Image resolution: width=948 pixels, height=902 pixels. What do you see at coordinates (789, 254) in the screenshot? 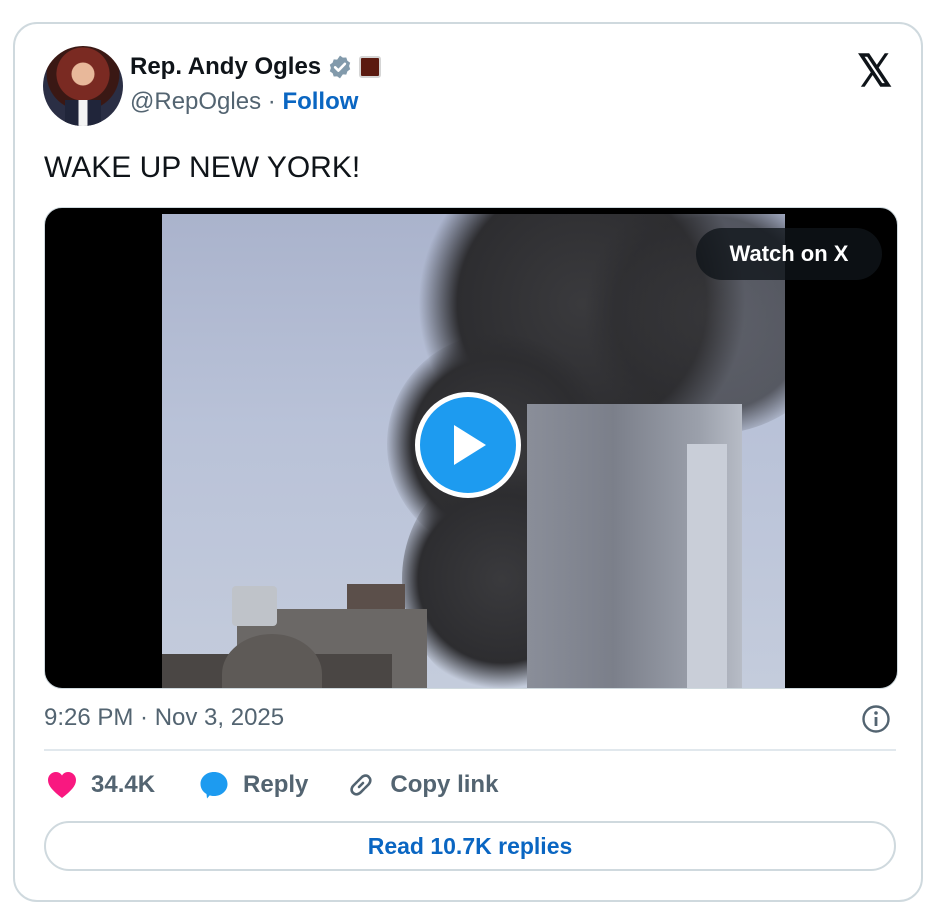
I see `watch-on-x-button: Watch on X` at bounding box center [789, 254].